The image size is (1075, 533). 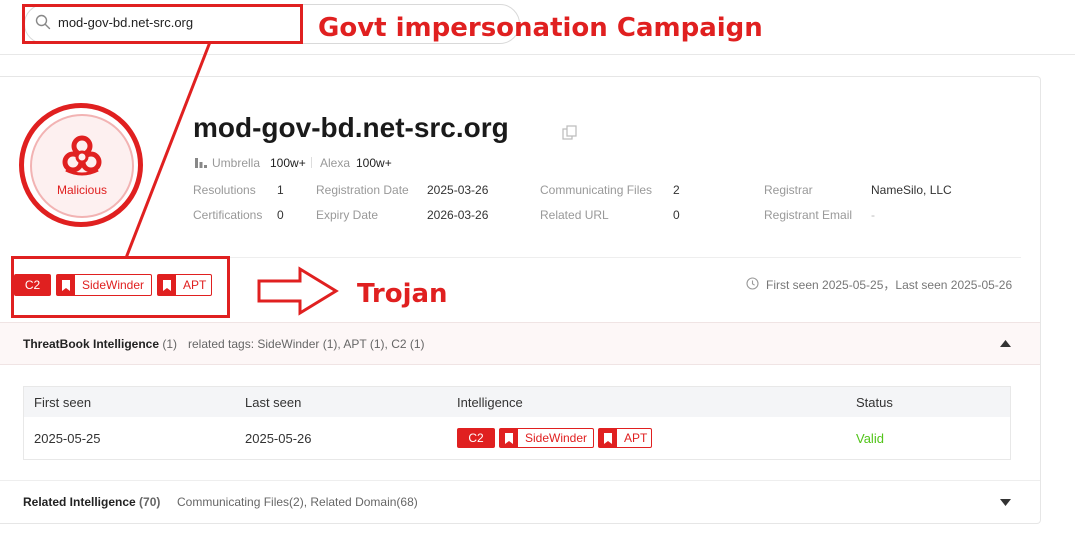 I want to click on umbrella-value: 100w+, so click(x=288, y=163).